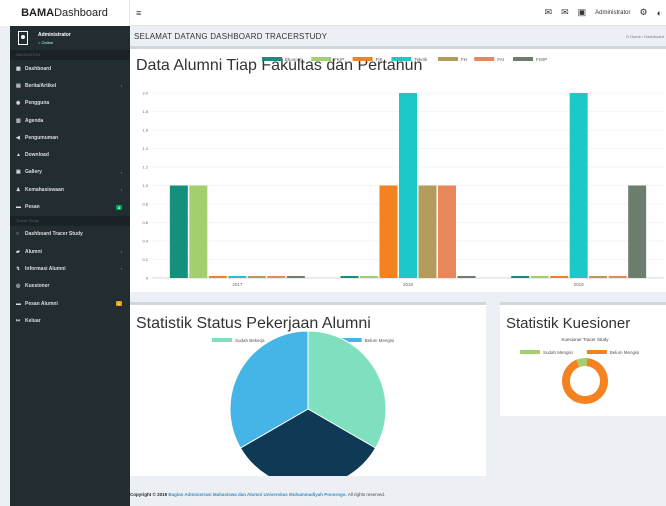 The image size is (666, 506). What do you see at coordinates (138, 13) in the screenshot?
I see `hamburger-icon: ≡` at bounding box center [138, 13].